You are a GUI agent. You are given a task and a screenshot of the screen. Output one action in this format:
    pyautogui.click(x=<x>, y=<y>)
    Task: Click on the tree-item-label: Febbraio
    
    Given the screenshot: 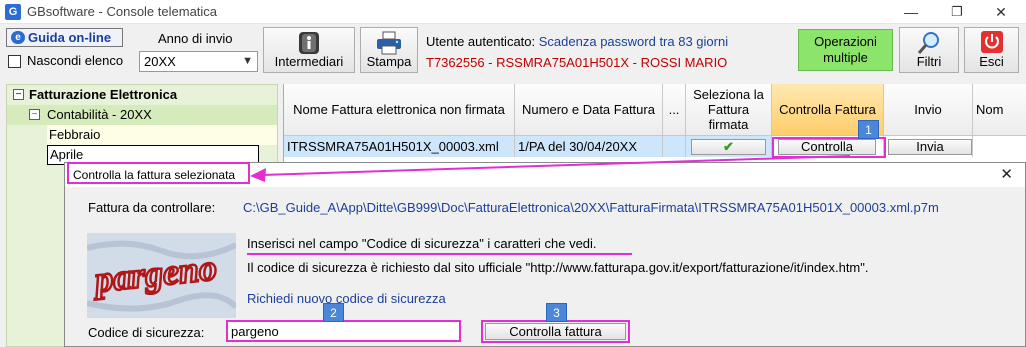 What is the action you would take?
    pyautogui.click(x=75, y=134)
    